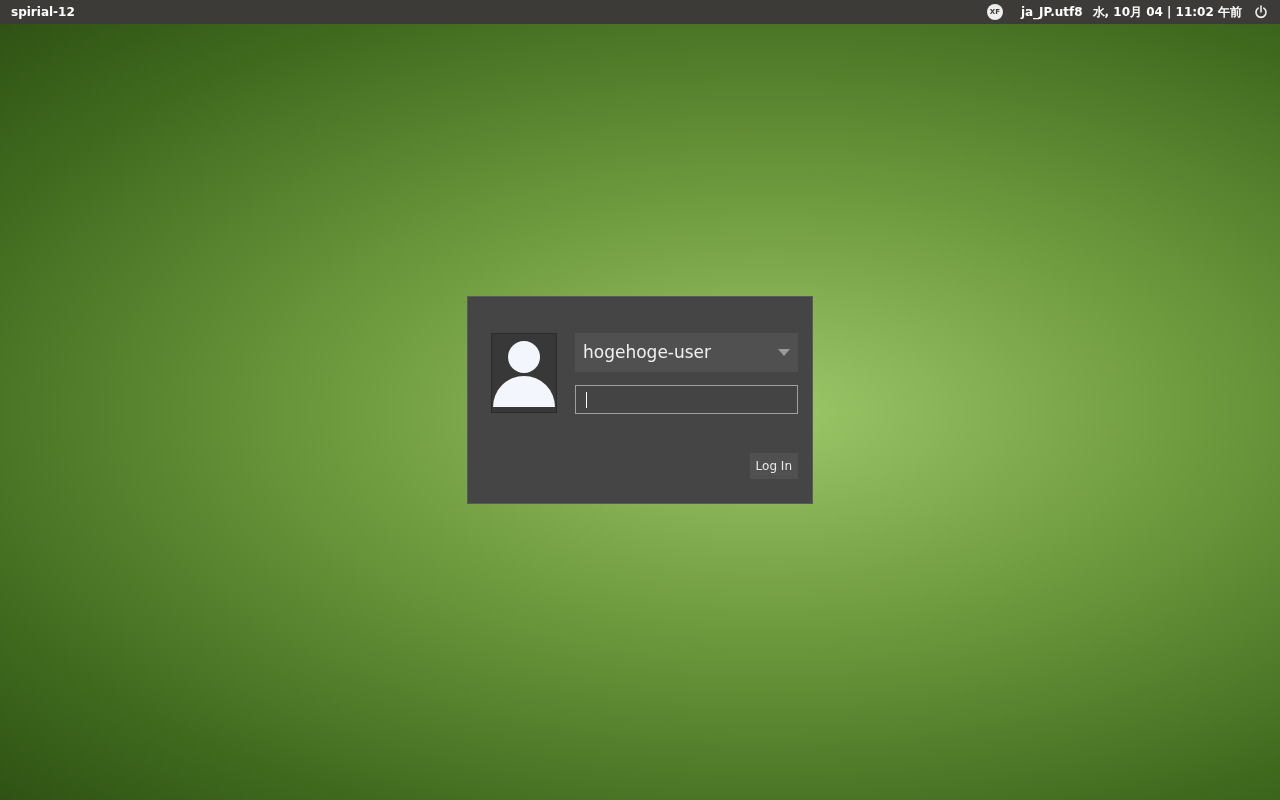 This screenshot has height=800, width=1280. What do you see at coordinates (43, 12) in the screenshot?
I see `hostname: spirial-12` at bounding box center [43, 12].